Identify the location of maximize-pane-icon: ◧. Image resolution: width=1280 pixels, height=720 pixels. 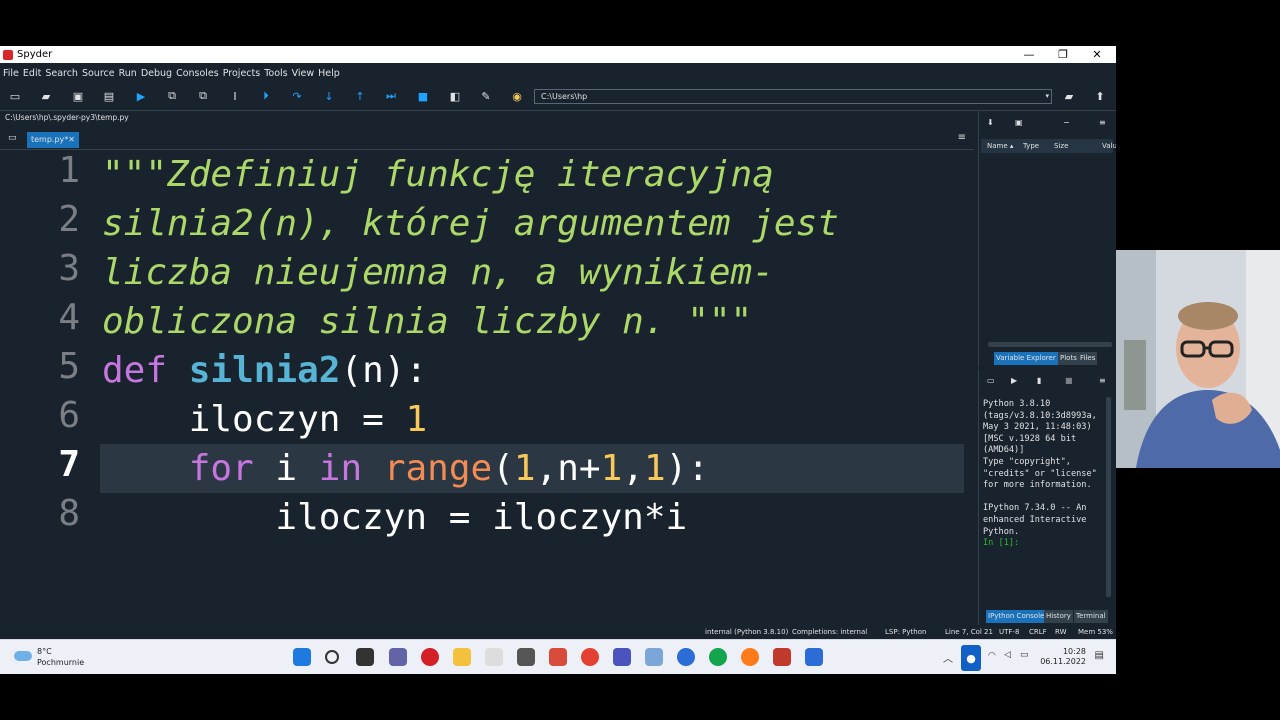
(455, 96).